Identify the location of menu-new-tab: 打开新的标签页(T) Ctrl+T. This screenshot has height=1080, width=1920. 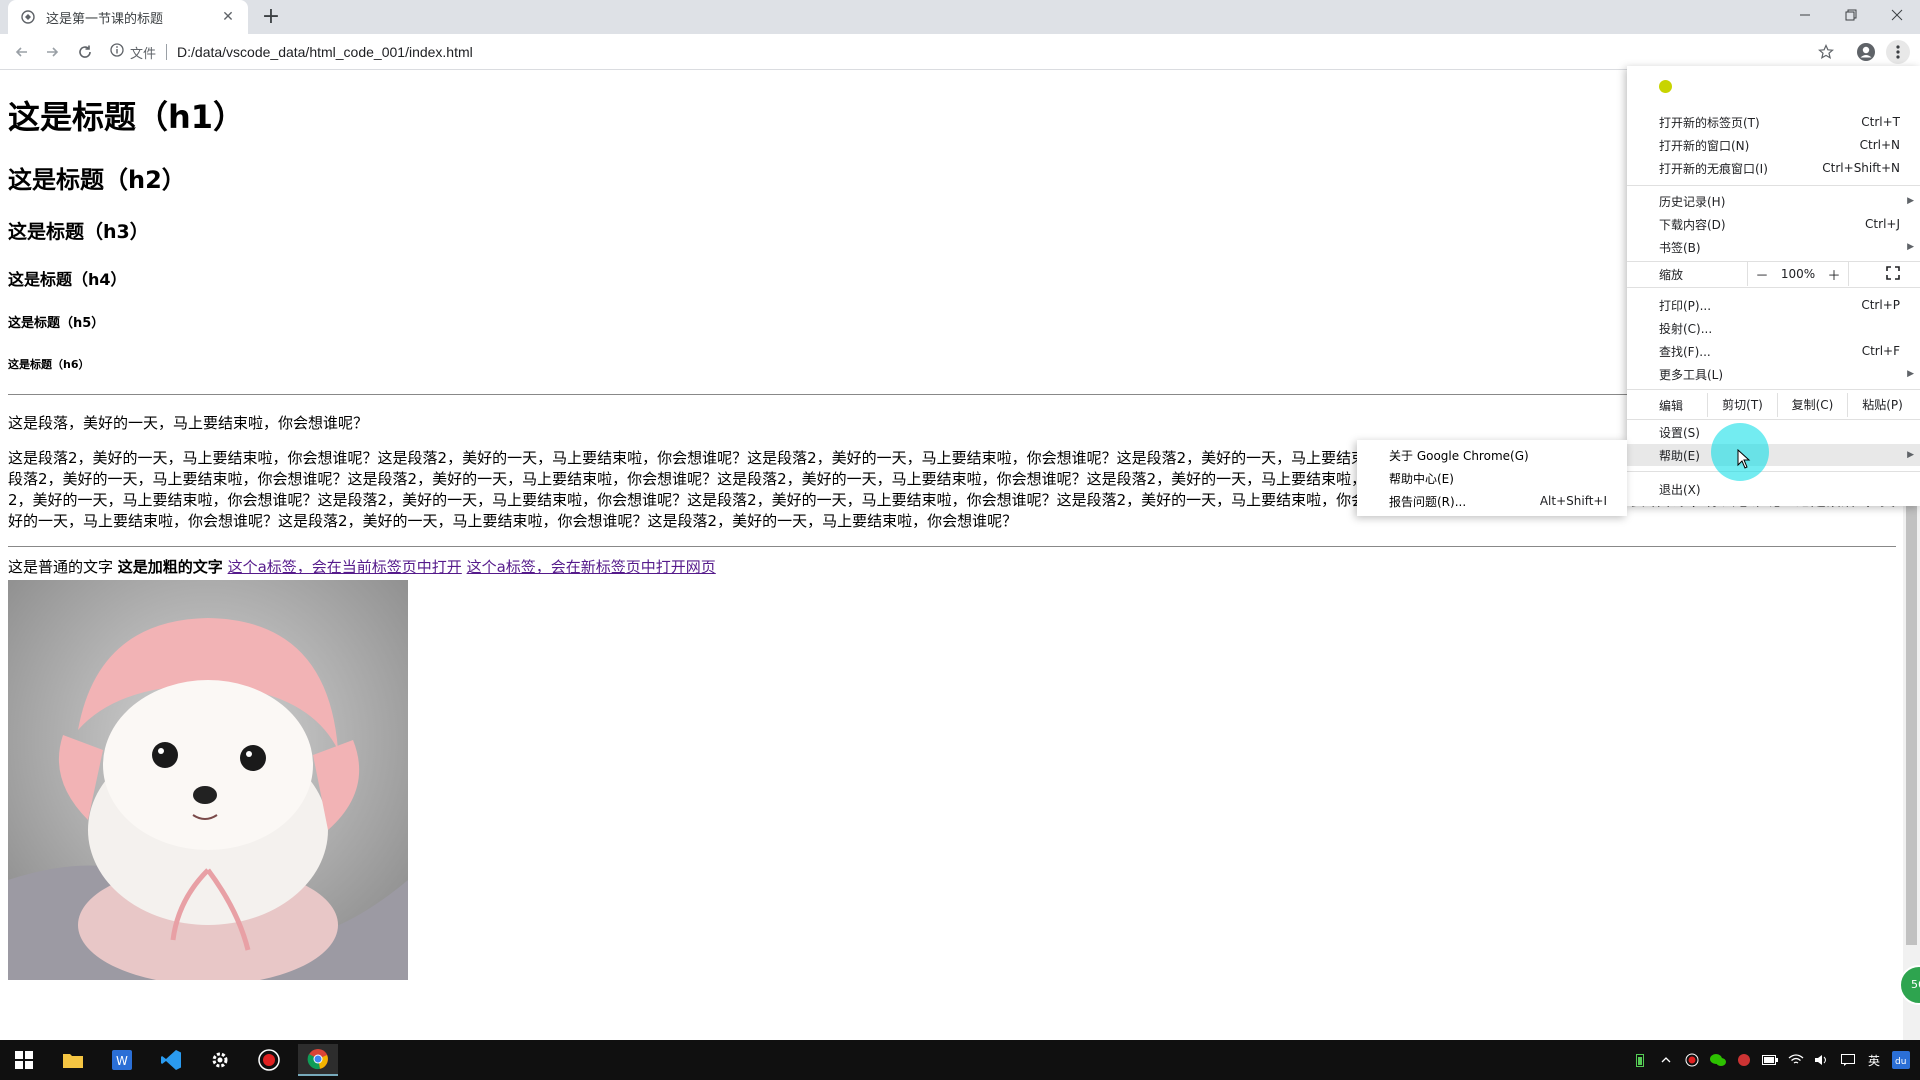
(1773, 122).